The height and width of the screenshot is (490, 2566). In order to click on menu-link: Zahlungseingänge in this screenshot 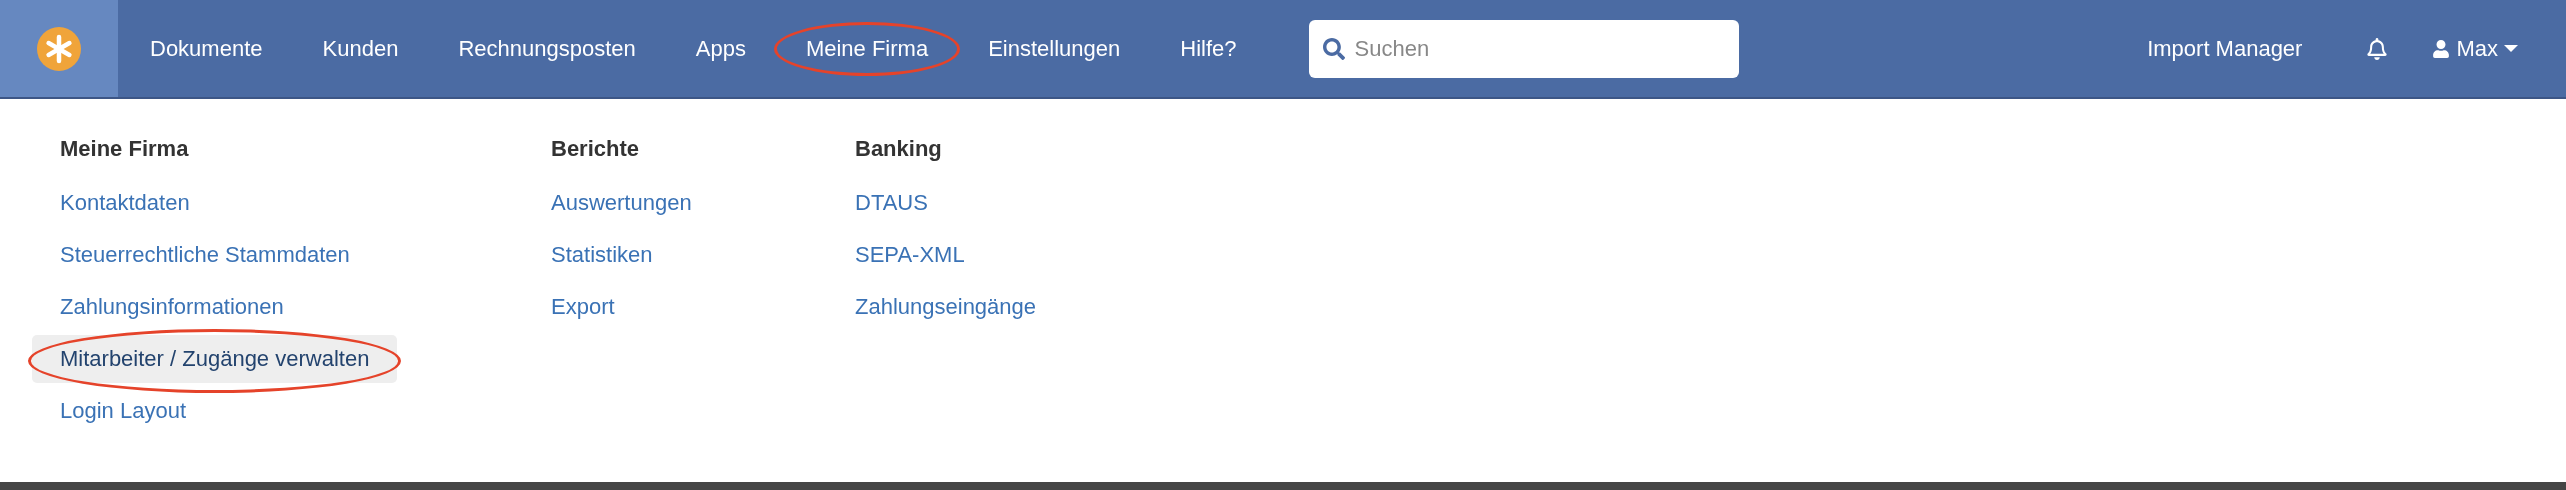, I will do `click(946, 307)`.